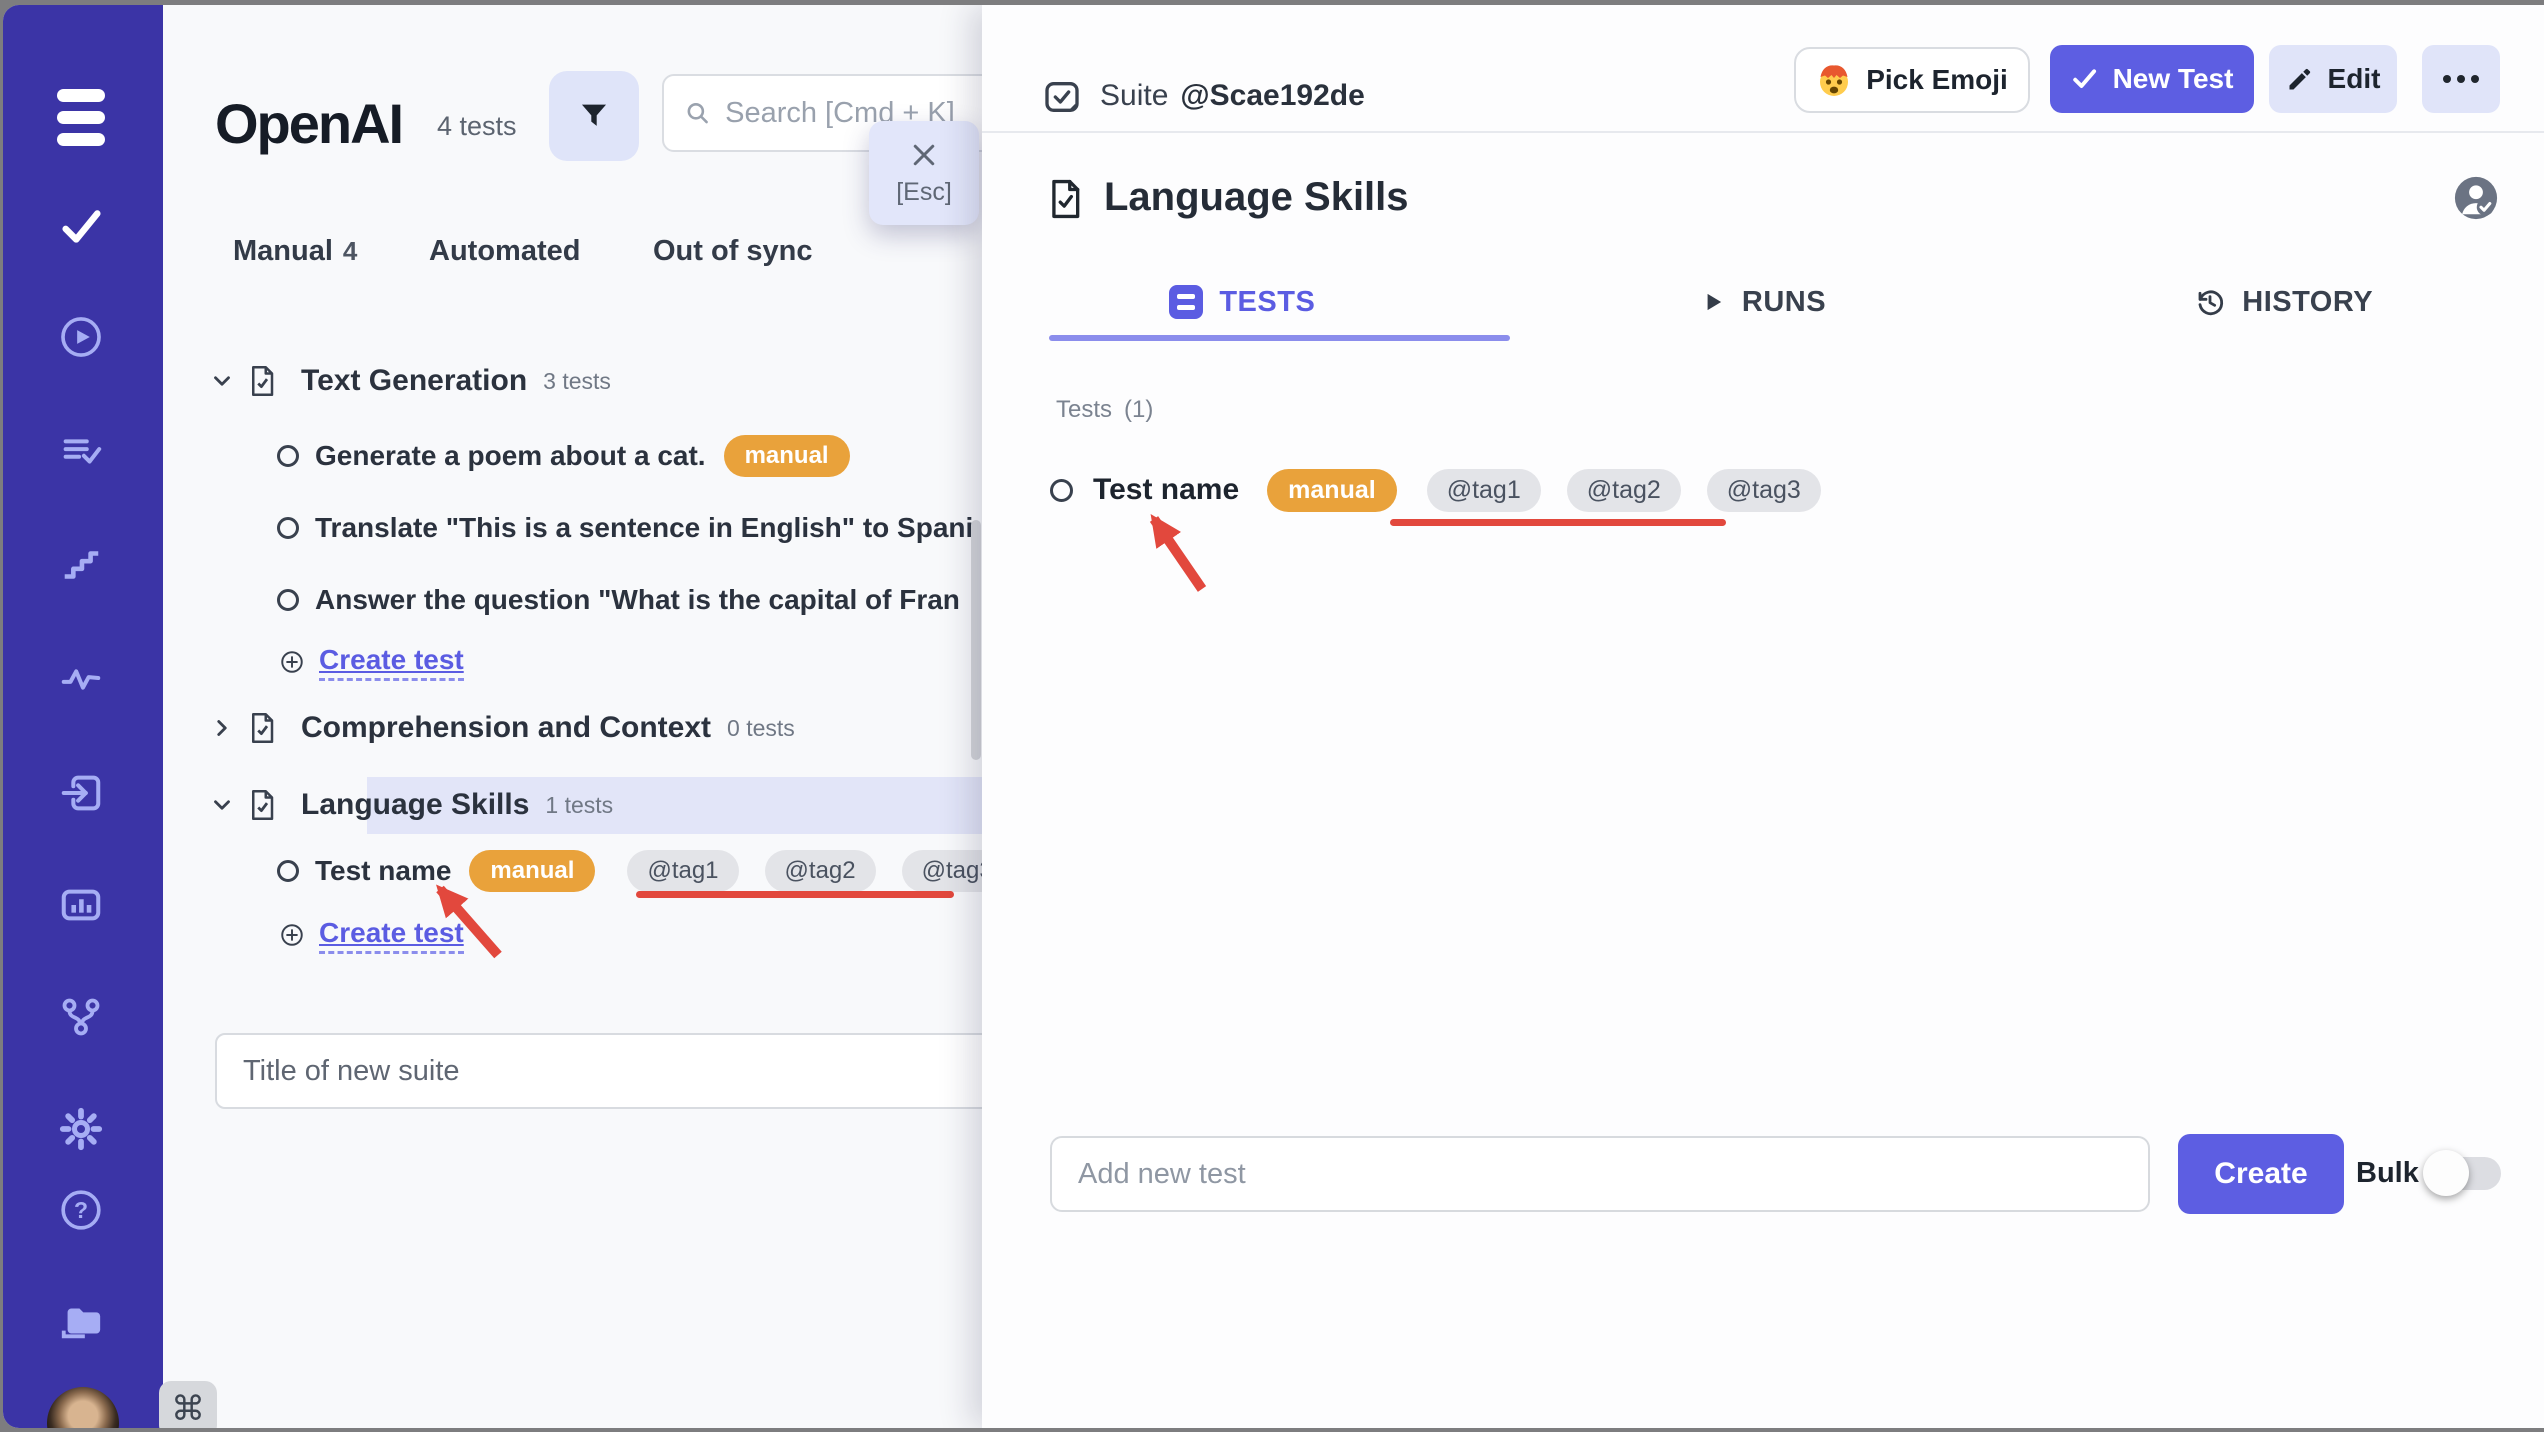 The width and height of the screenshot is (2544, 1432). What do you see at coordinates (2354, 78) in the screenshot?
I see `edit-label: Edit` at bounding box center [2354, 78].